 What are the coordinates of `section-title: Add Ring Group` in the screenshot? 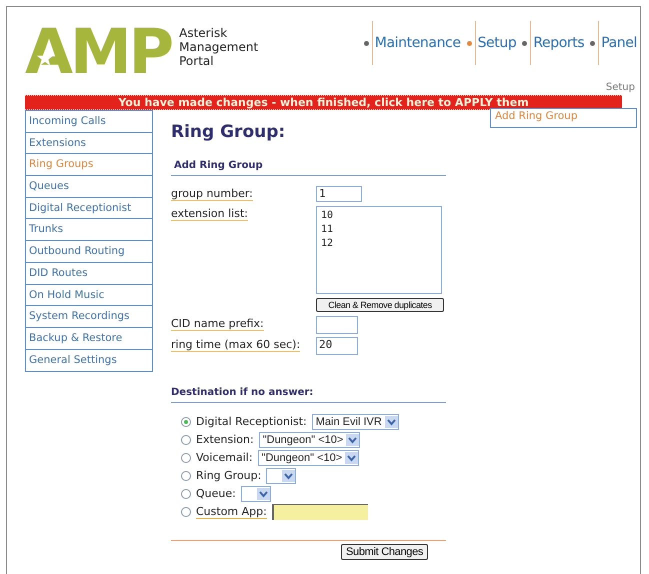 It's located at (219, 166).